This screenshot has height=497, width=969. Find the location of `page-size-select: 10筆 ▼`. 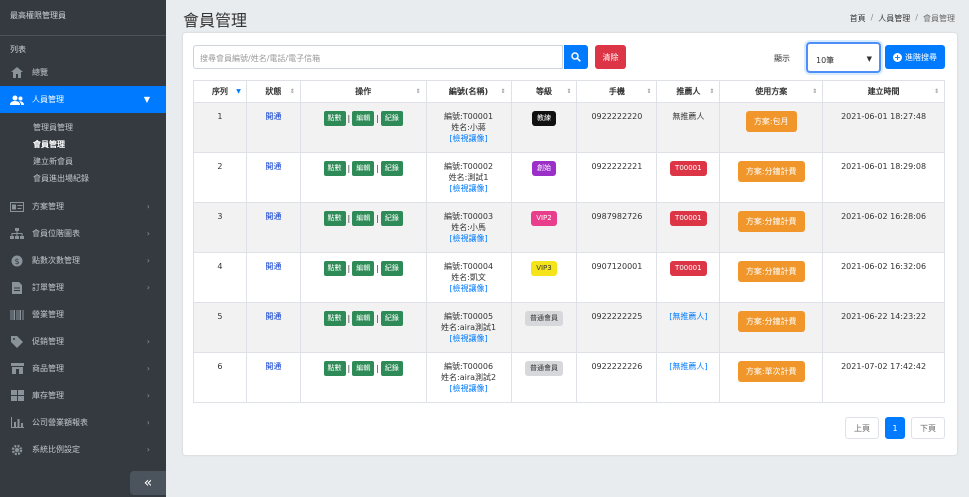

page-size-select: 10筆 ▼ is located at coordinates (843, 57).